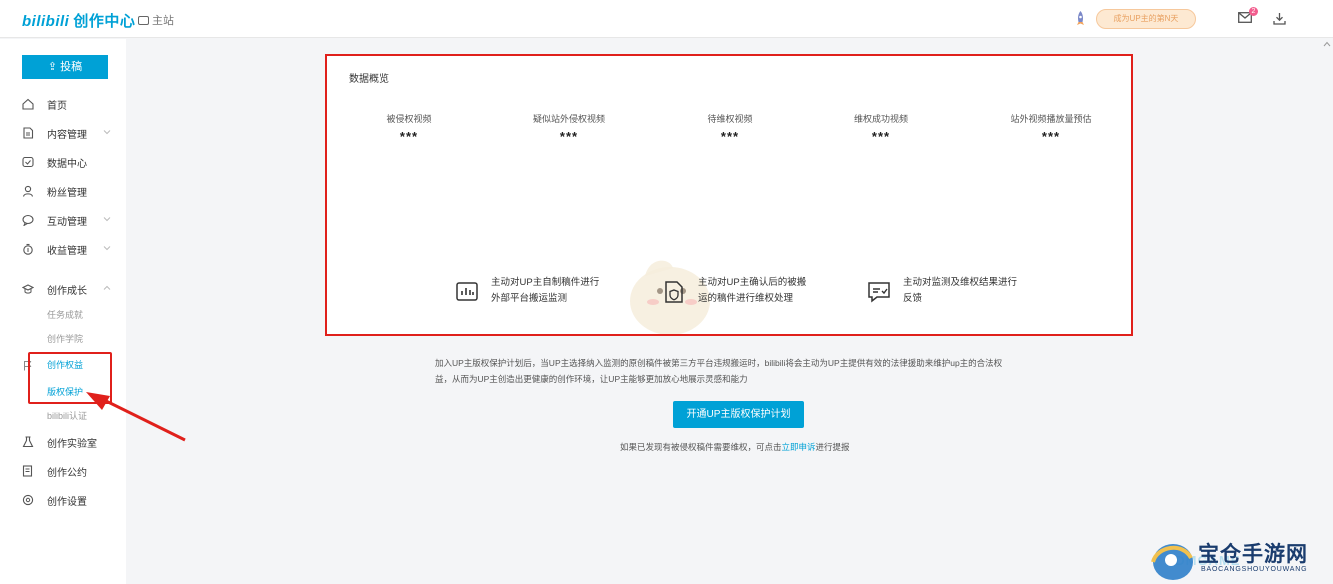  I want to click on sidebar-item-label: 创作成长, so click(67, 291).